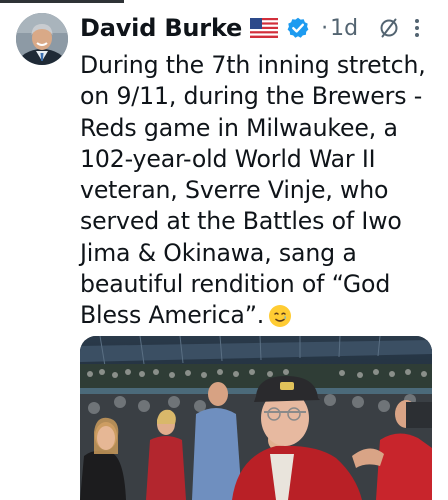 This screenshot has width=448, height=500. I want to click on author-avatar, so click(42, 39).